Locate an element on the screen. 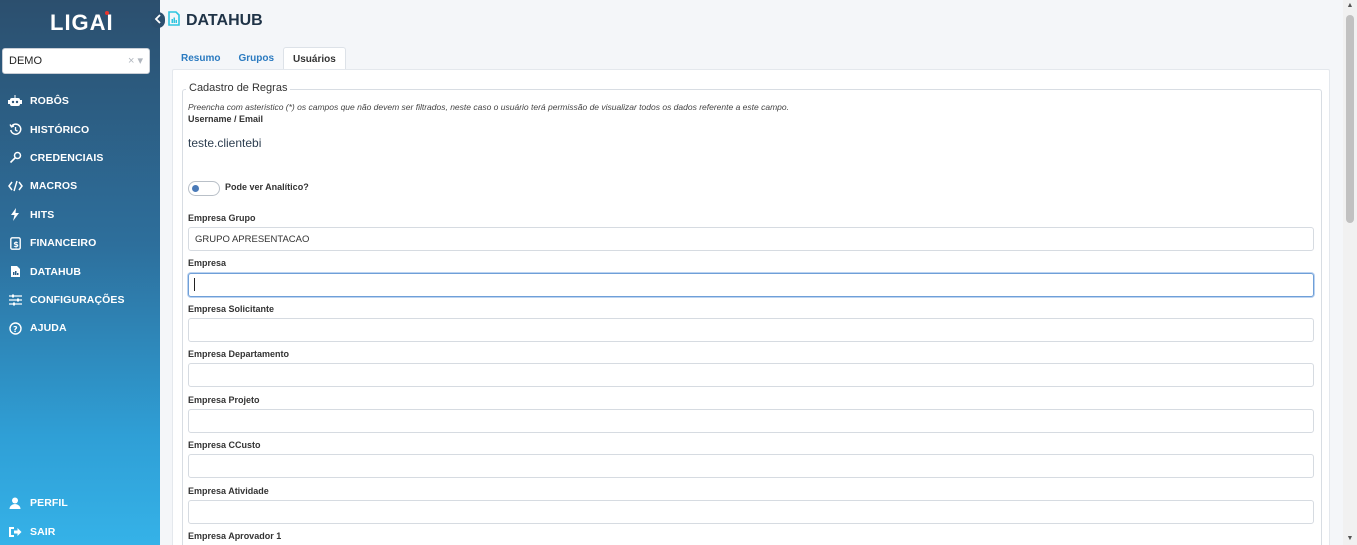 The width and height of the screenshot is (1357, 545). field-label: Empresa Atividade is located at coordinates (228, 491).